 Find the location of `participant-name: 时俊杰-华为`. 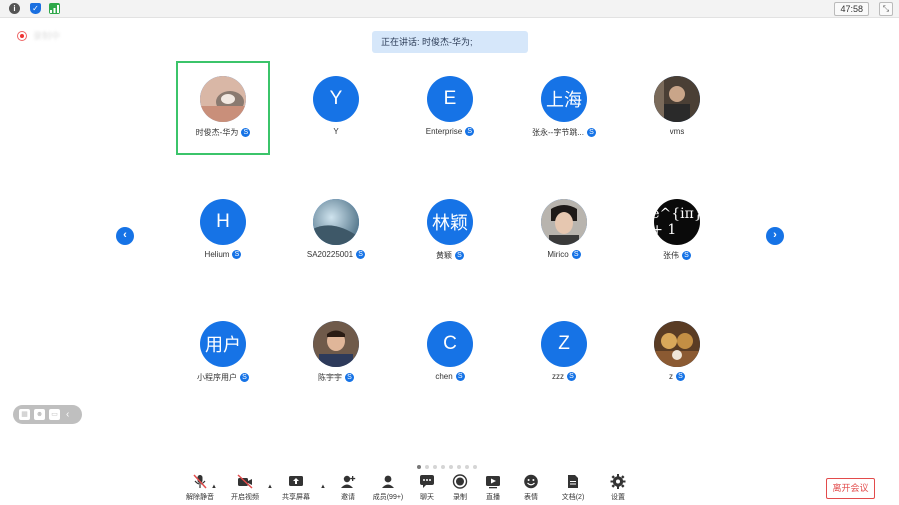

participant-name: 时俊杰-华为 is located at coordinates (217, 132).